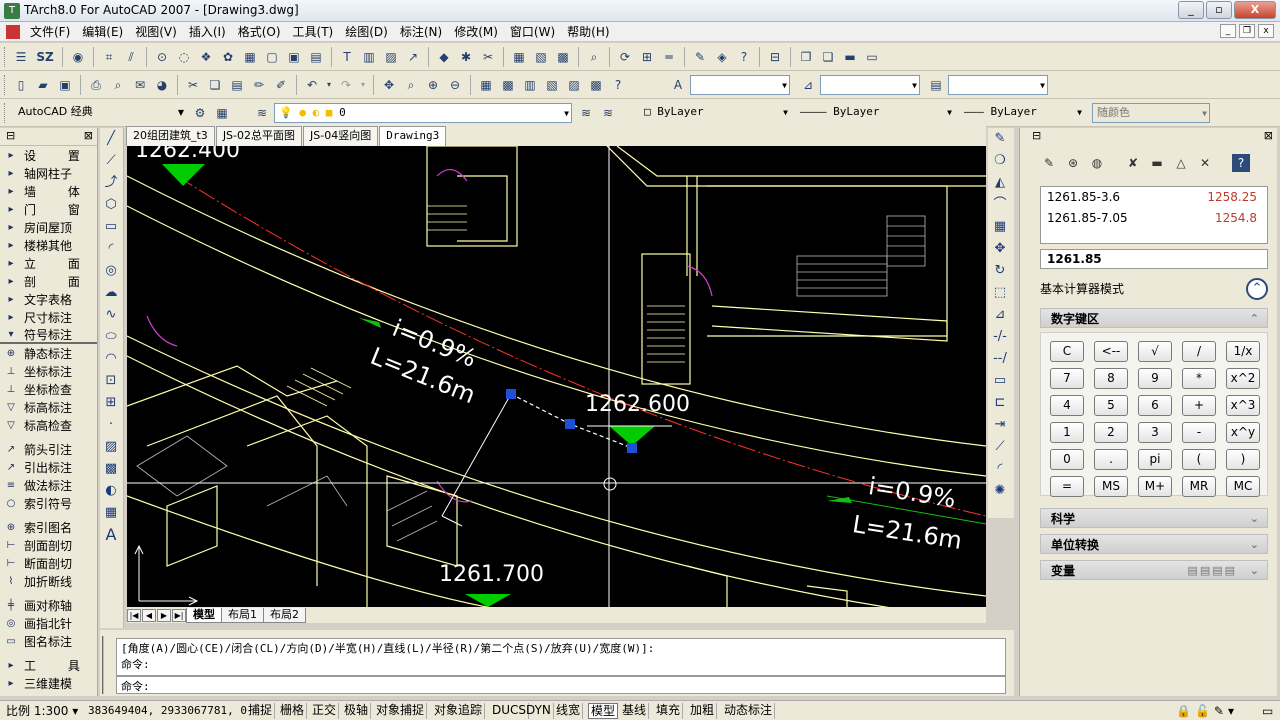  What do you see at coordinates (48, 449) in the screenshot?
I see `palette-item: ↗ 箭头引注` at bounding box center [48, 449].